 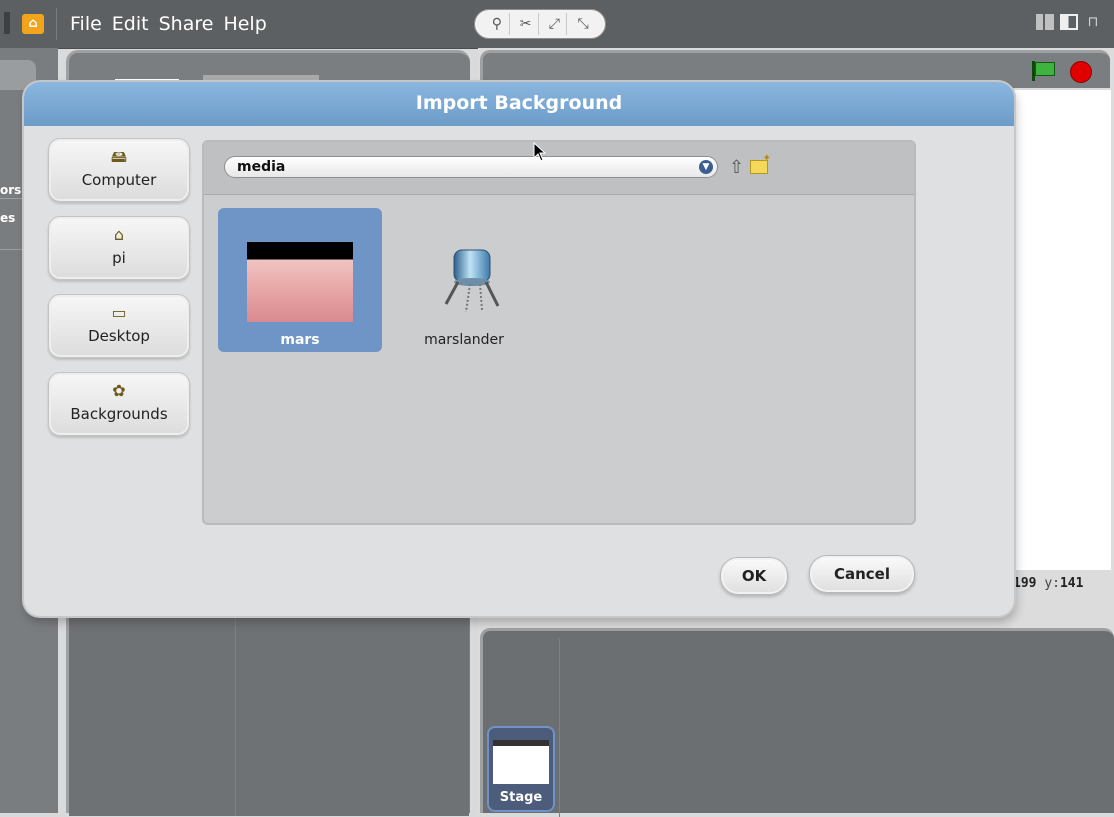 What do you see at coordinates (521, 797) in the screenshot?
I see `stage-thumbnail-label: Stage` at bounding box center [521, 797].